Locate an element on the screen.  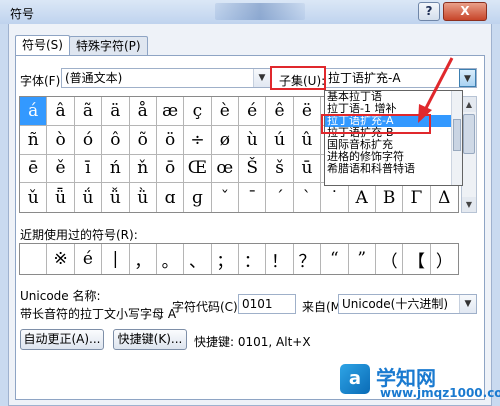
title-bar: 符号 ? X is located at coordinates (250, 12).